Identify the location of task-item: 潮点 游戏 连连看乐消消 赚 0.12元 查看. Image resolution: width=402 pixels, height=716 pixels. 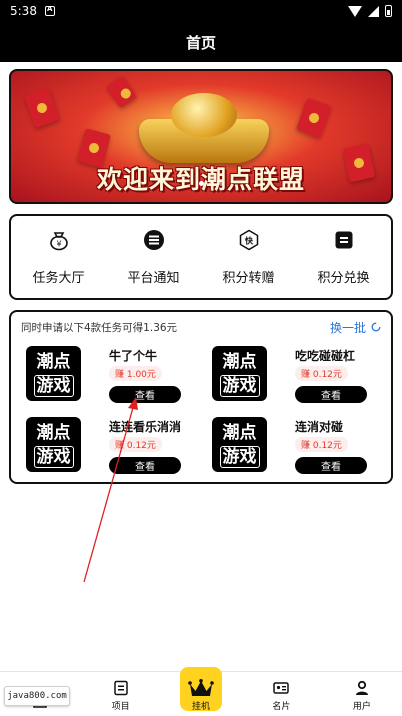
(103, 446).